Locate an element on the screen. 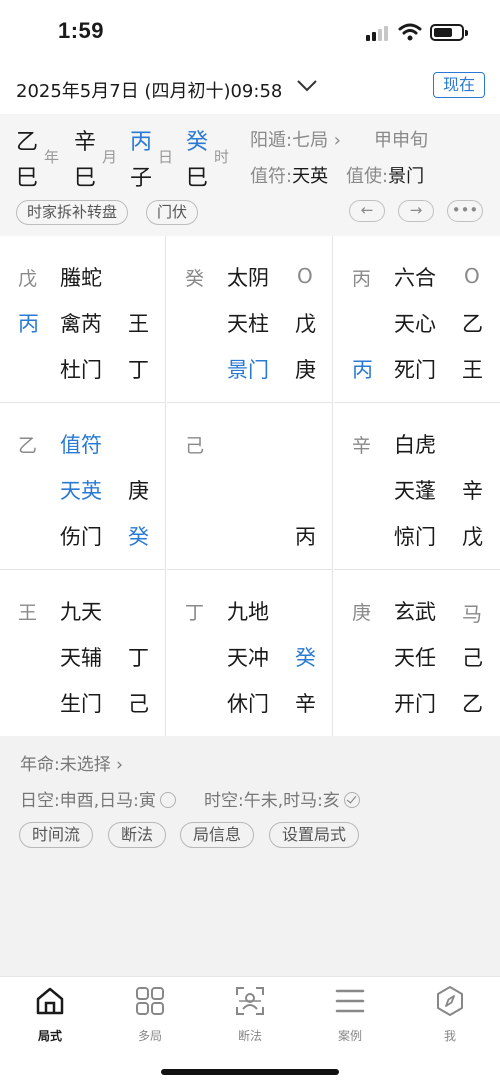  settings-layout-button: 设置局式 is located at coordinates (314, 835).